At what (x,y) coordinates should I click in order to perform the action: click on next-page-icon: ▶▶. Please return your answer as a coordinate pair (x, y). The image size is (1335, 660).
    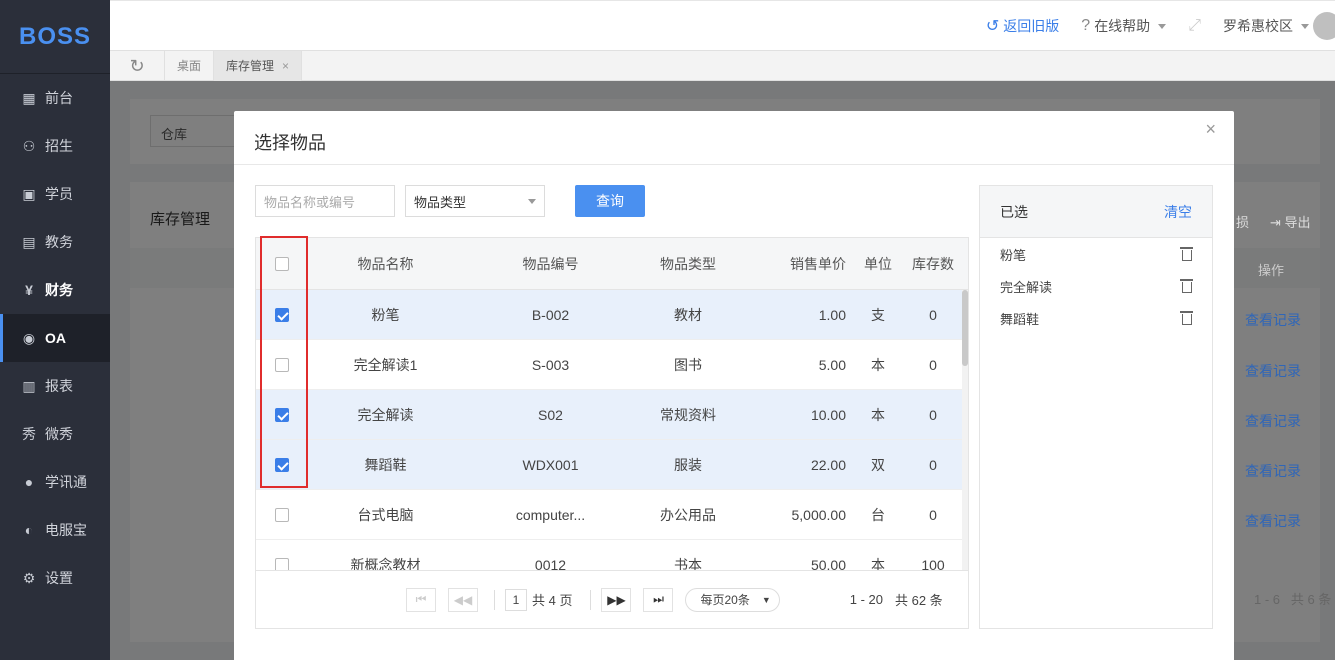
    Looking at the image, I should click on (616, 599).